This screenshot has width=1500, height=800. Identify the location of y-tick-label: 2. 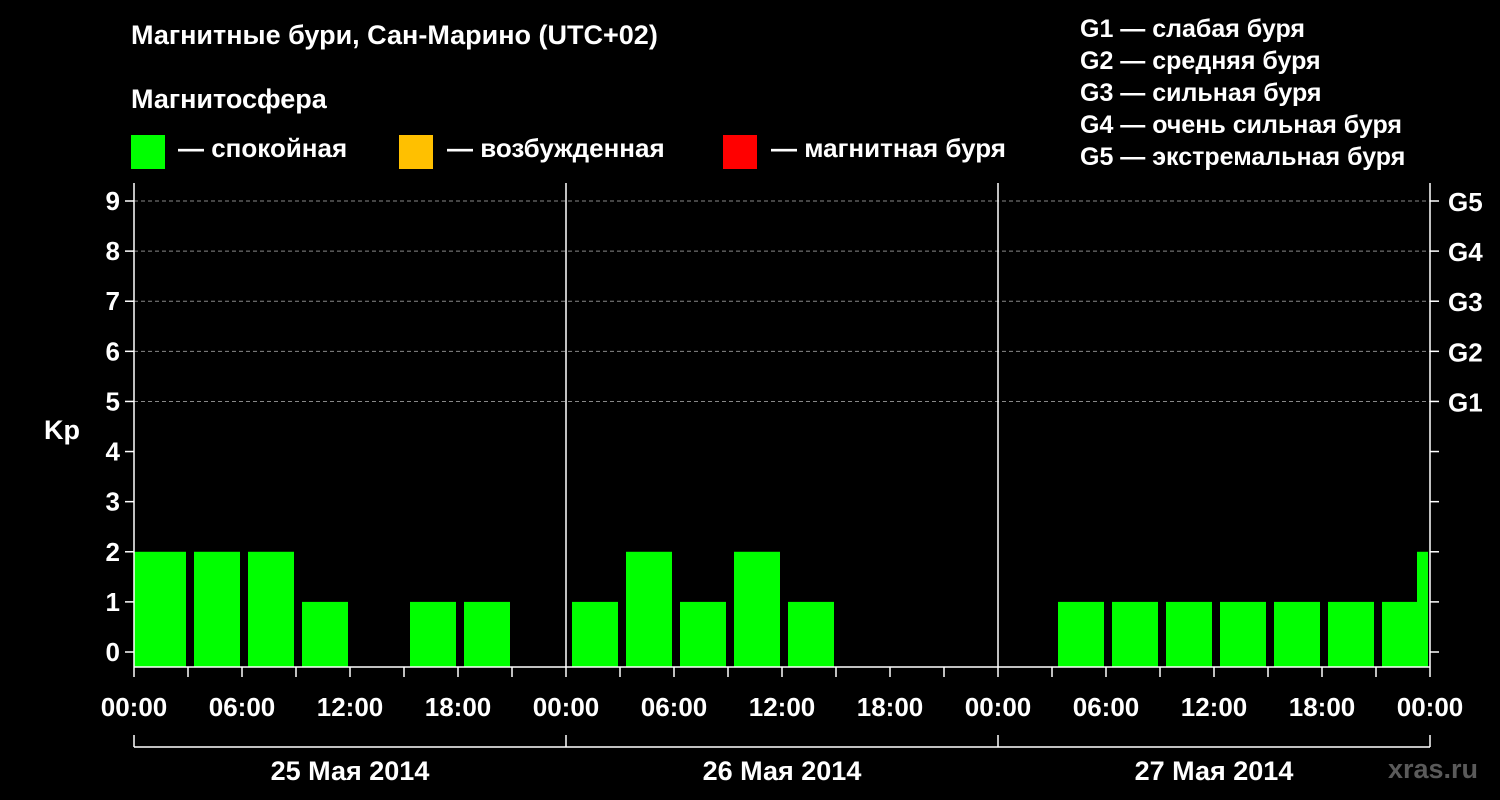
(113, 552).